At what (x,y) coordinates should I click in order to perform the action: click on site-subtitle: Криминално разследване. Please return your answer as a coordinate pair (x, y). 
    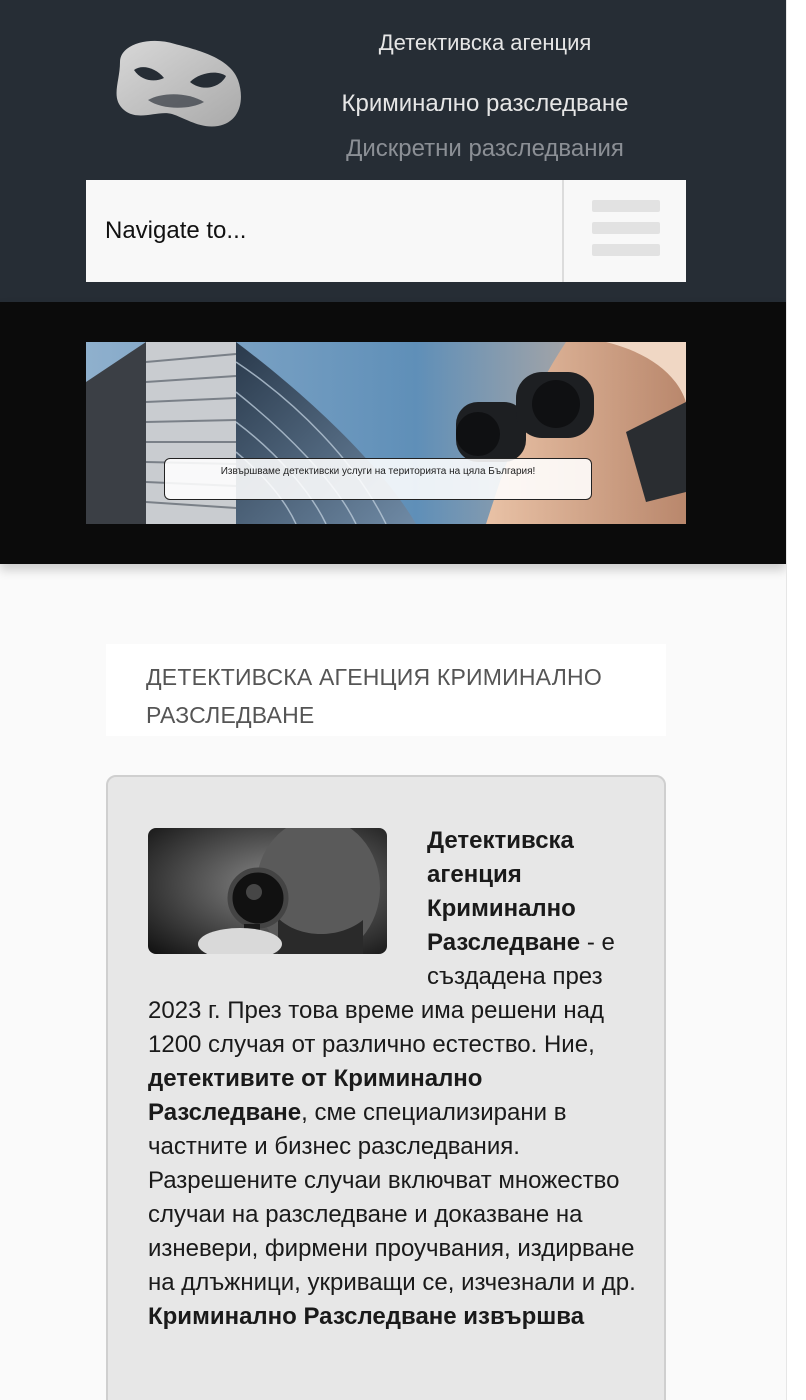
    Looking at the image, I should click on (485, 104).